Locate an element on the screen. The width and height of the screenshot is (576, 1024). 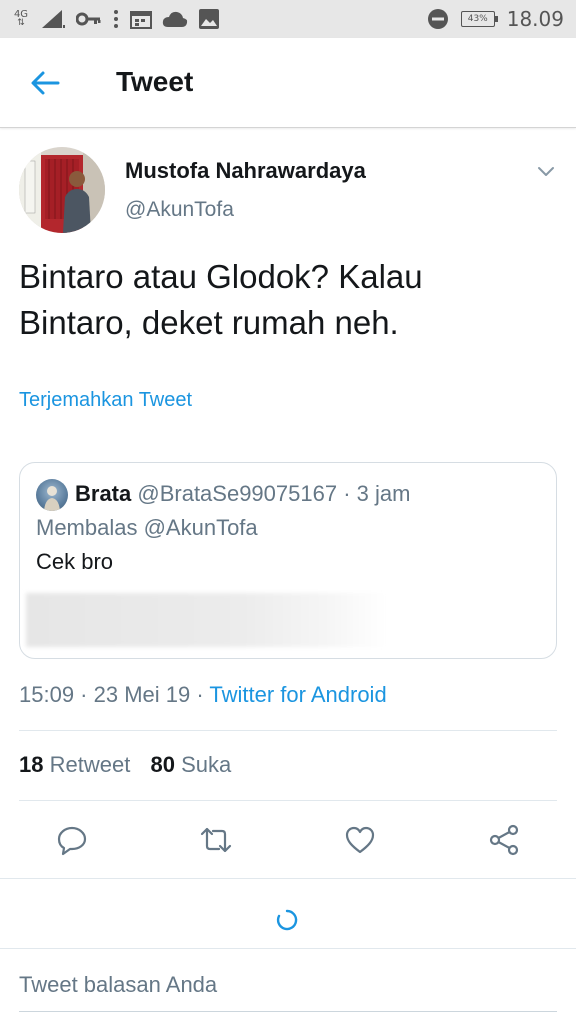
more-vert-icon is located at coordinates (116, 19).